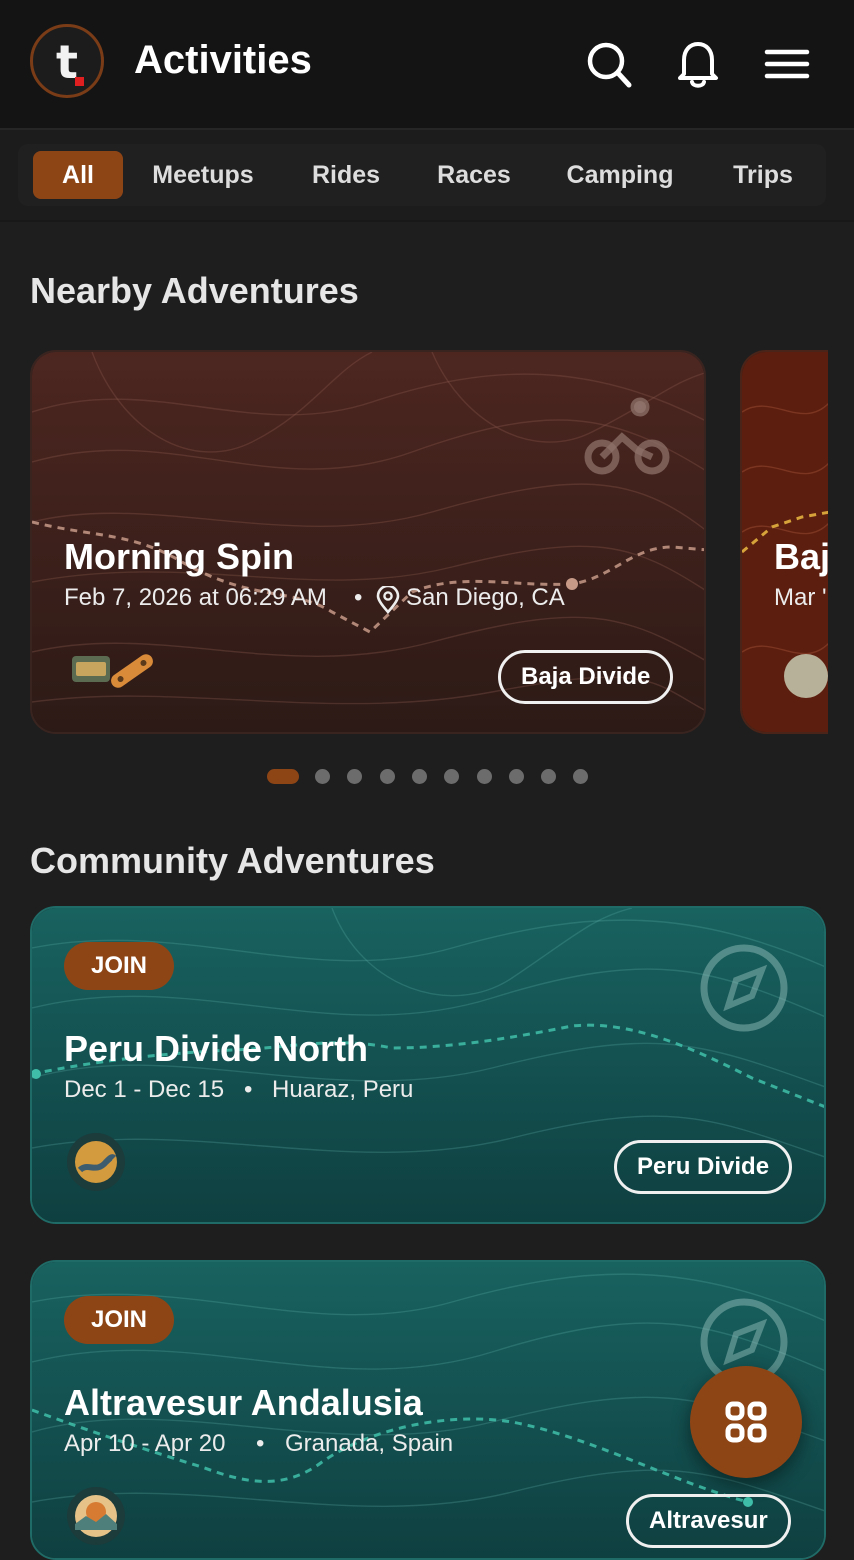  What do you see at coordinates (114, 671) in the screenshot?
I see `group-badges` at bounding box center [114, 671].